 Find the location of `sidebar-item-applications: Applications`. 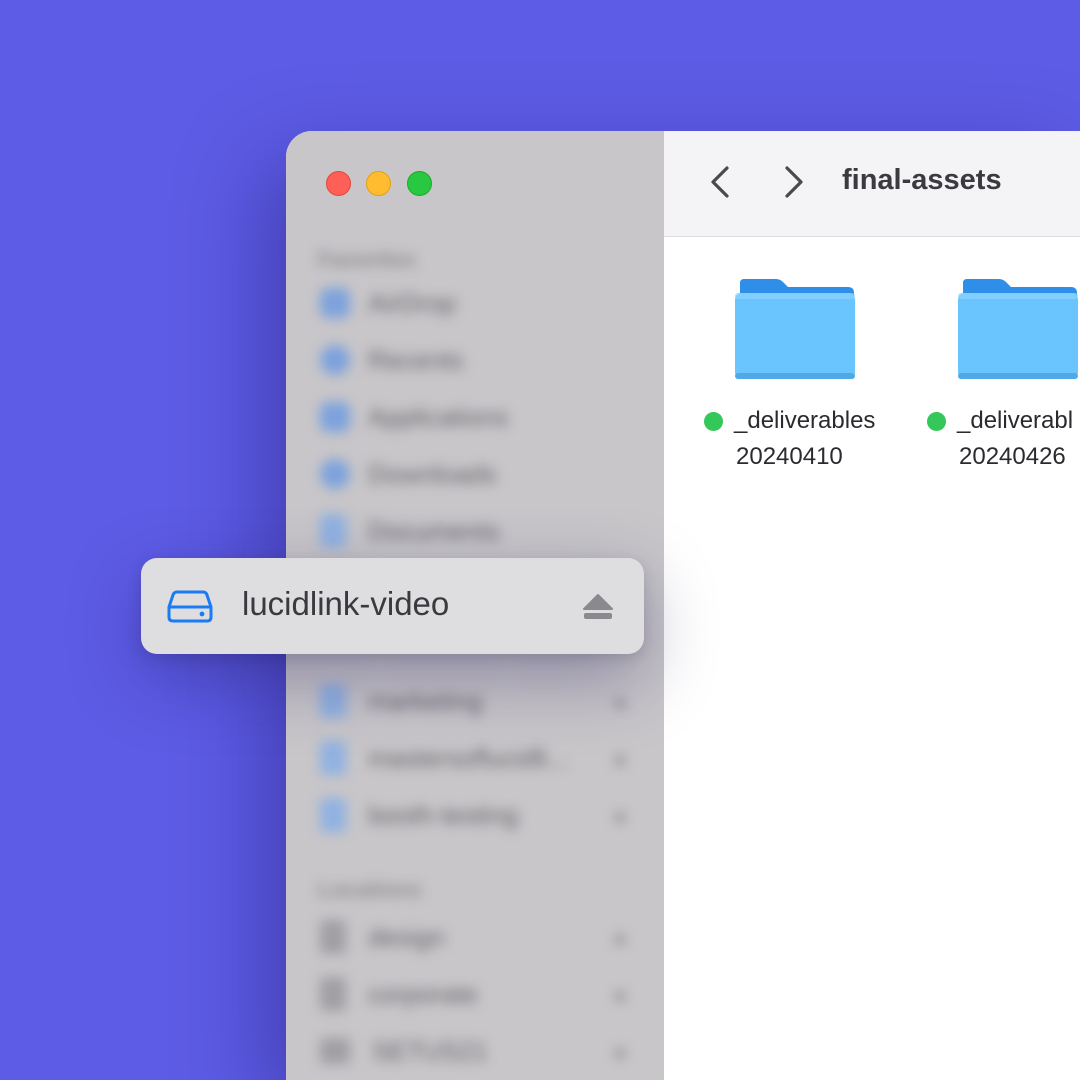

sidebar-item-applications: Applications is located at coordinates (475, 417).